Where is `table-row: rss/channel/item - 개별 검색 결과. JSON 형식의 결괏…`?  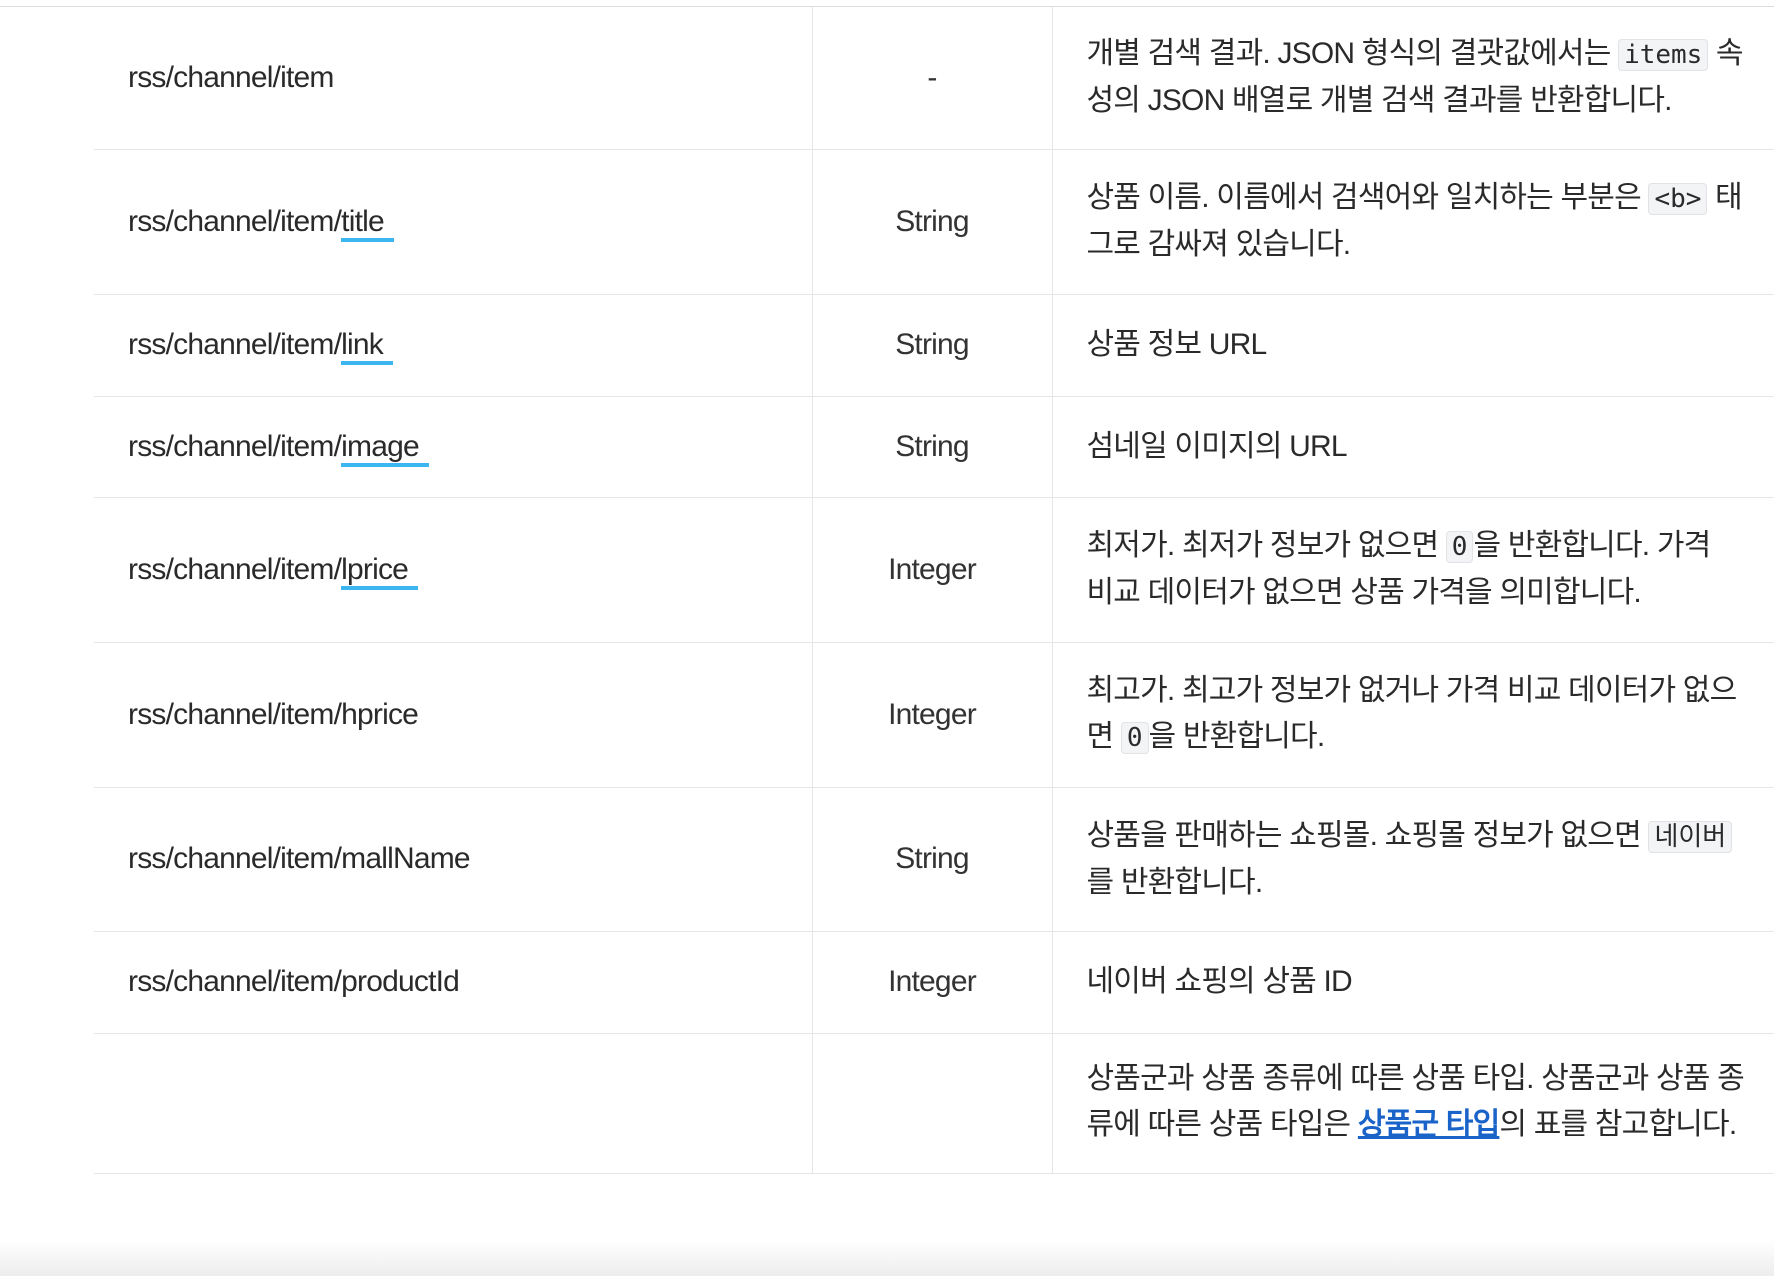
table-row: rss/channel/item - 개별 검색 결과. JSON 형식의 결괏… is located at coordinates (934, 78).